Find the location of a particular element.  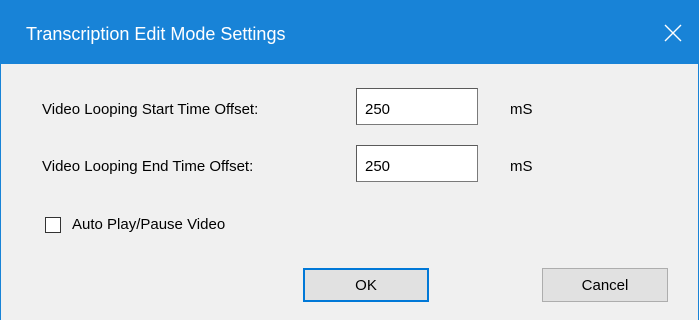

auto-play-label: Auto Play/Pause Video is located at coordinates (148, 225).